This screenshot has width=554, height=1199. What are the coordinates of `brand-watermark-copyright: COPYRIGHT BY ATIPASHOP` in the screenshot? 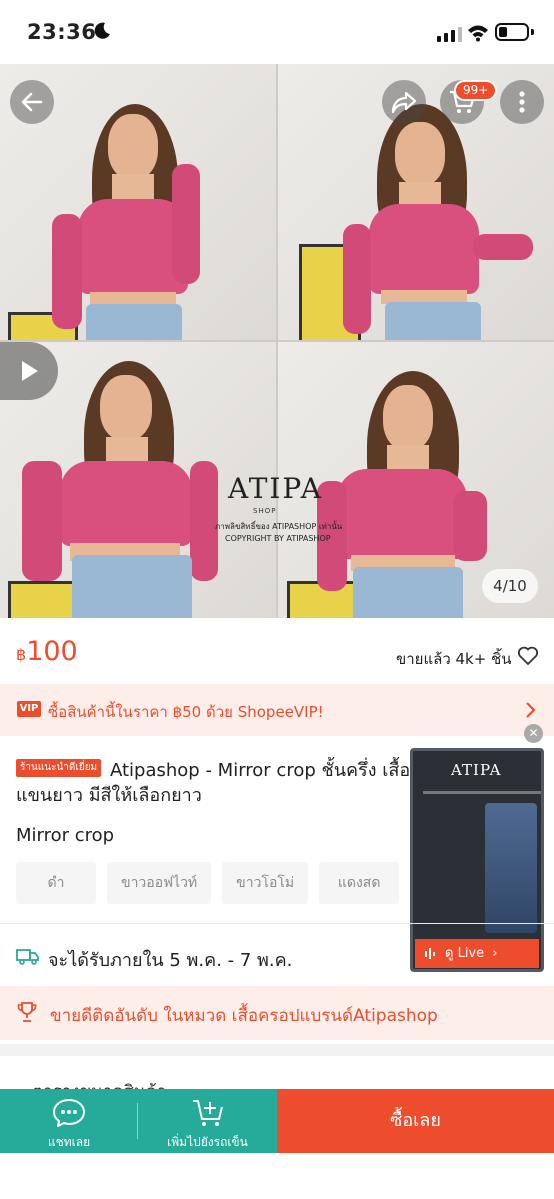 It's located at (278, 538).